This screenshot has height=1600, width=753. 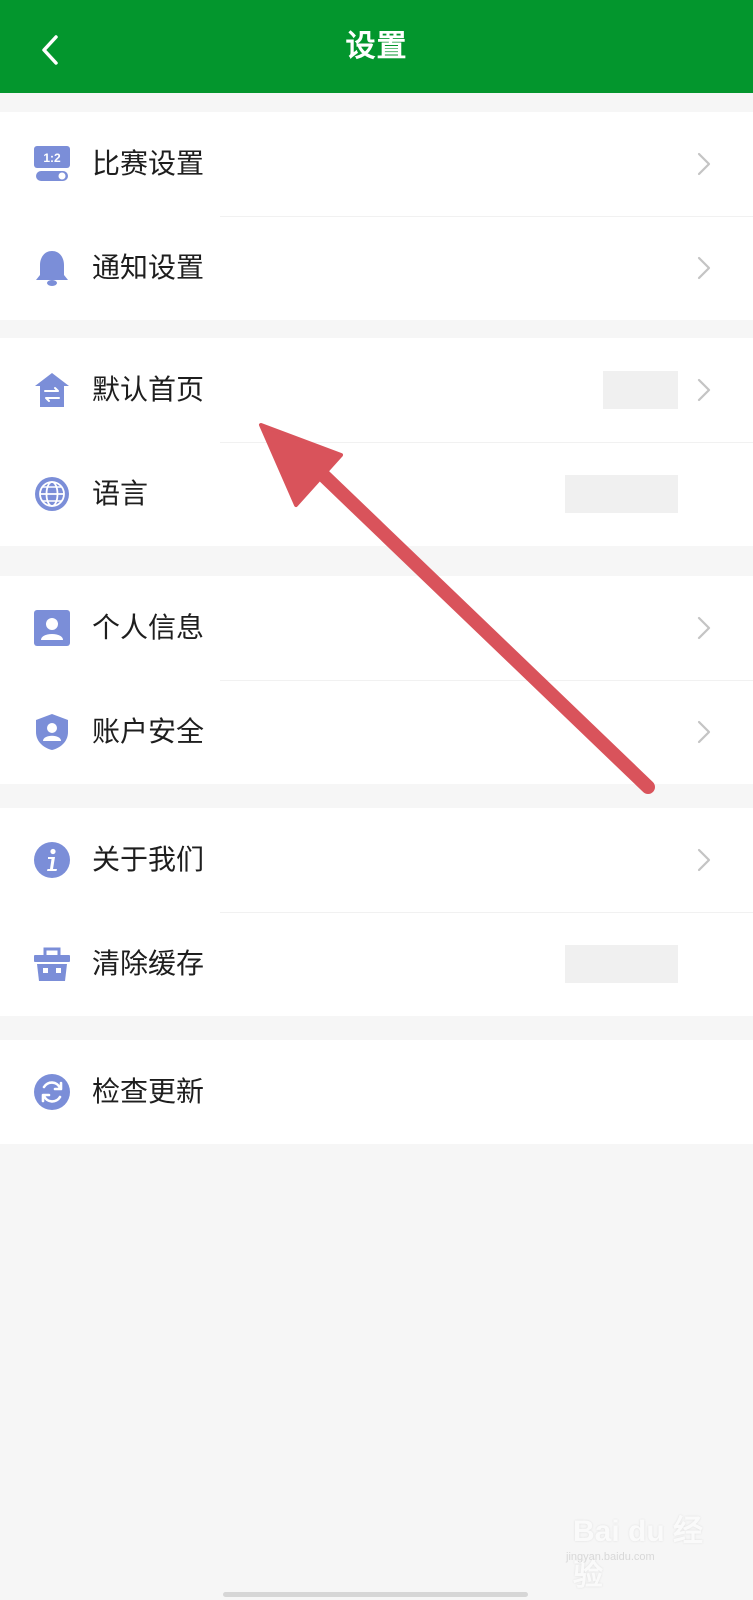 What do you see at coordinates (52, 494) in the screenshot?
I see `globe-icon` at bounding box center [52, 494].